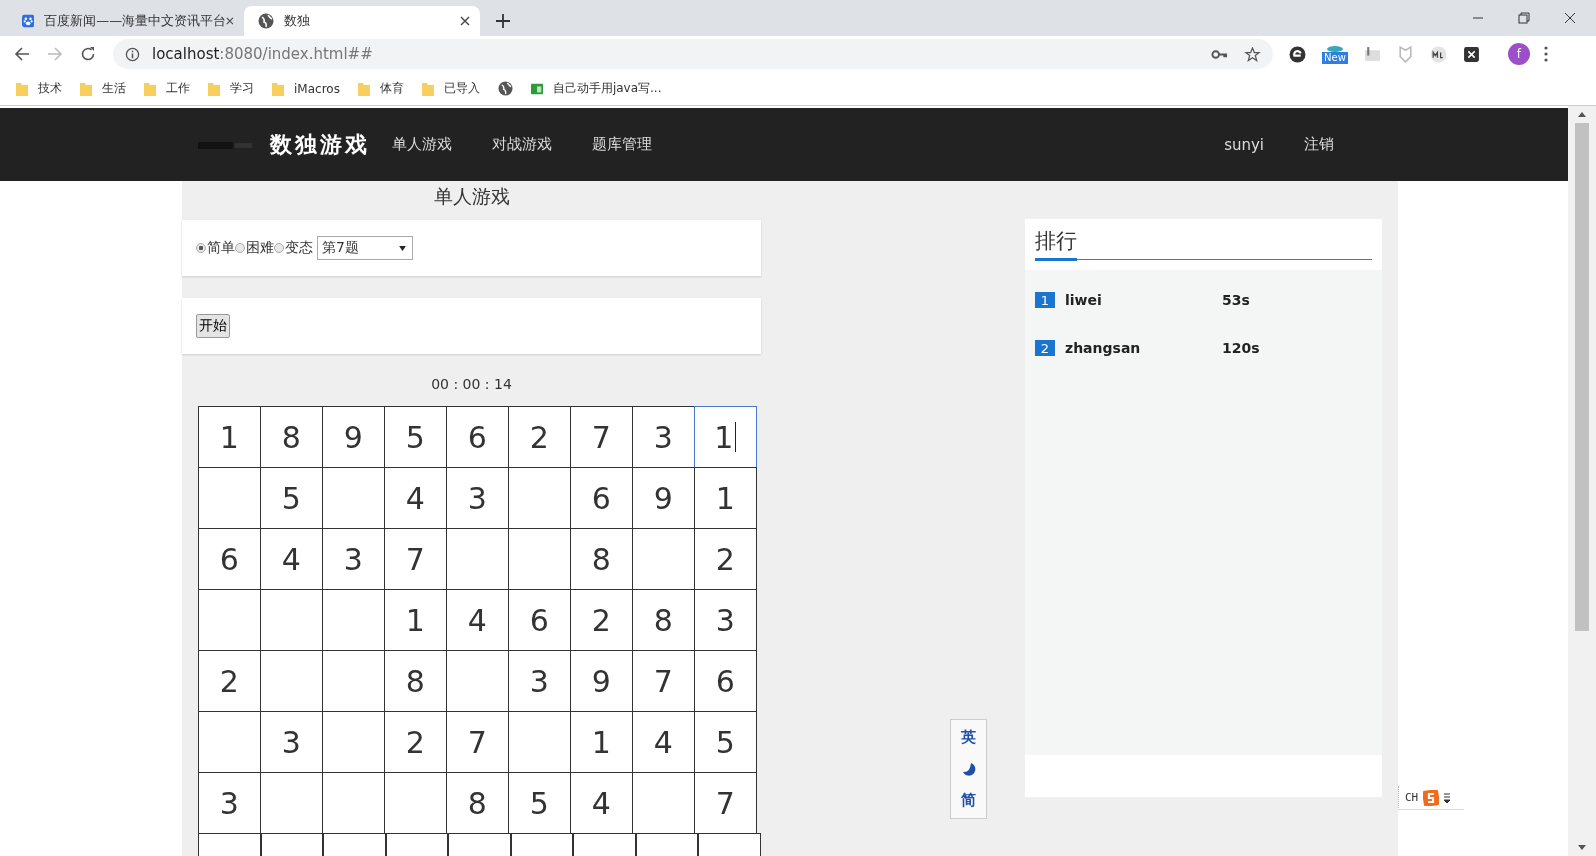 This screenshot has height=856, width=1596. What do you see at coordinates (1518, 54) in the screenshot?
I see `profile-avatar: f` at bounding box center [1518, 54].